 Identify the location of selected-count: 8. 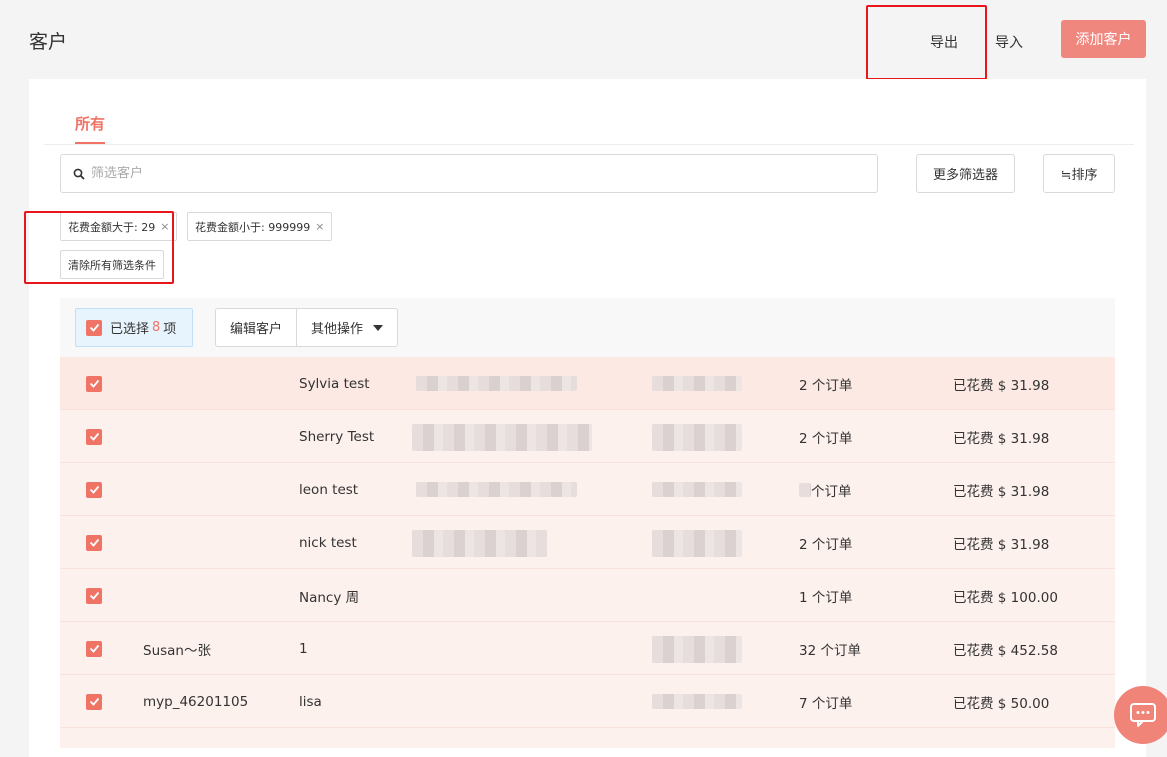
(156, 327).